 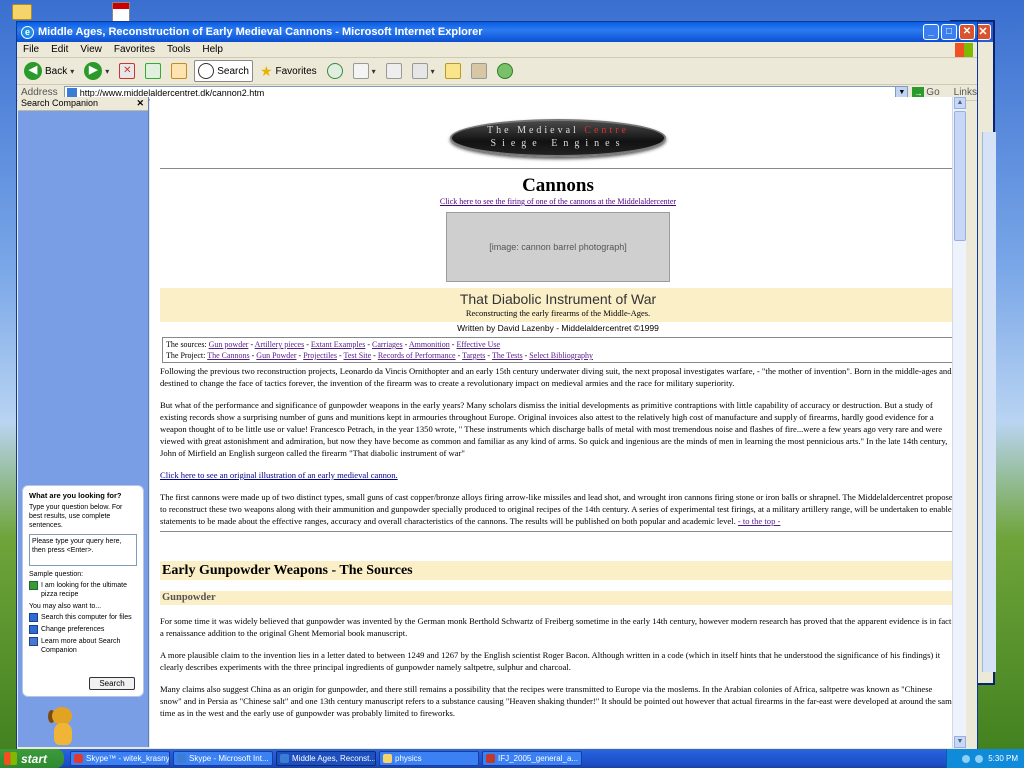 I want to click on home-button, so click(x=179, y=71).